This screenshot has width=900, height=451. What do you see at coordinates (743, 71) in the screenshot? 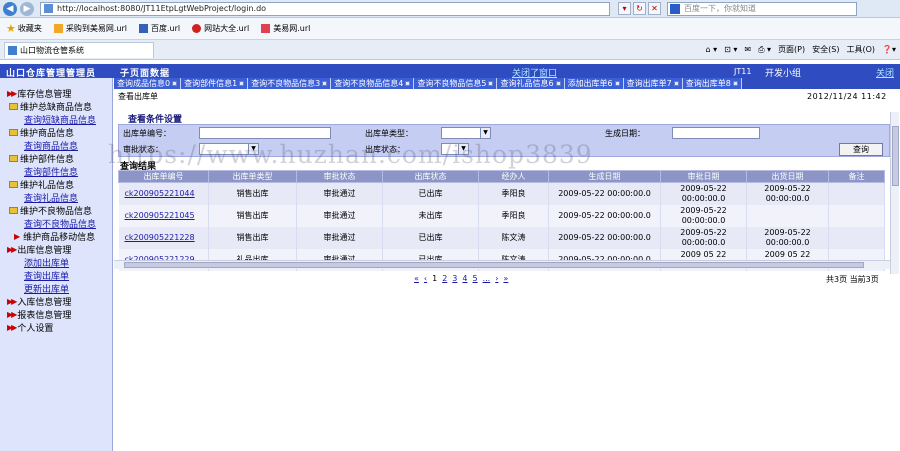
I see `version-label: JT11` at bounding box center [743, 71].